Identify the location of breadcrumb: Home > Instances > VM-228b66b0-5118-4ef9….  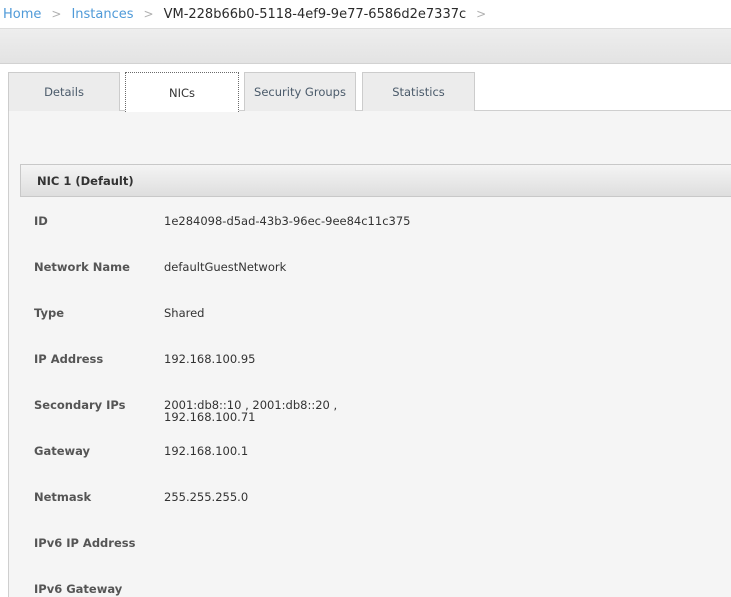
(365, 14).